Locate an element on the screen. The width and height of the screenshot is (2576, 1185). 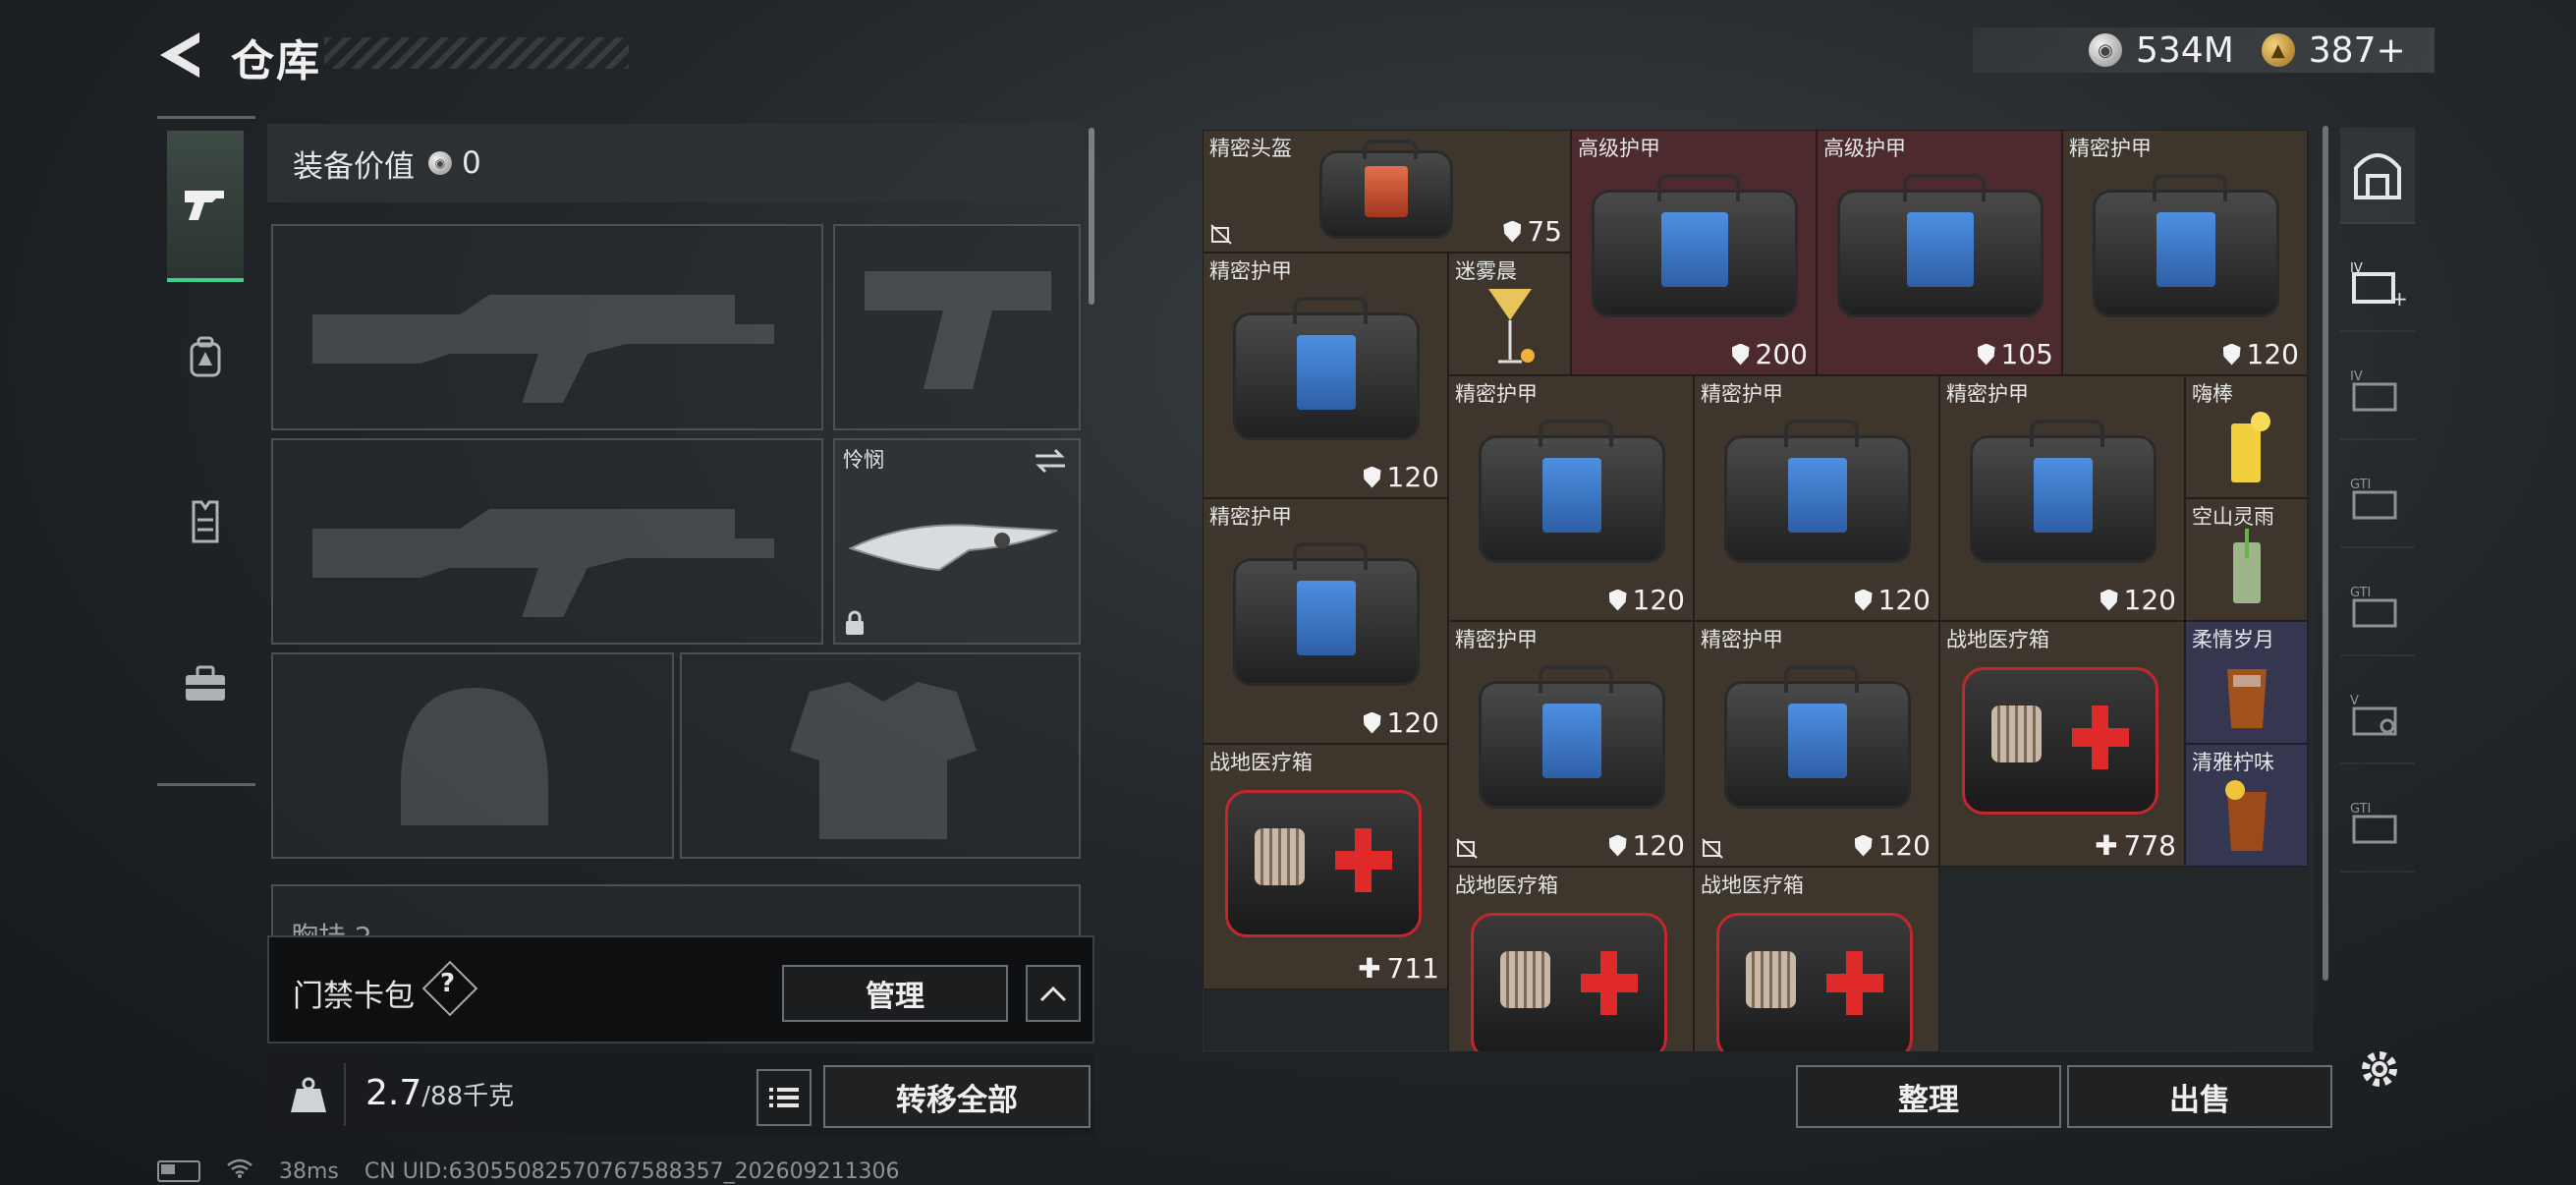
settings-button is located at coordinates (2379, 1069).